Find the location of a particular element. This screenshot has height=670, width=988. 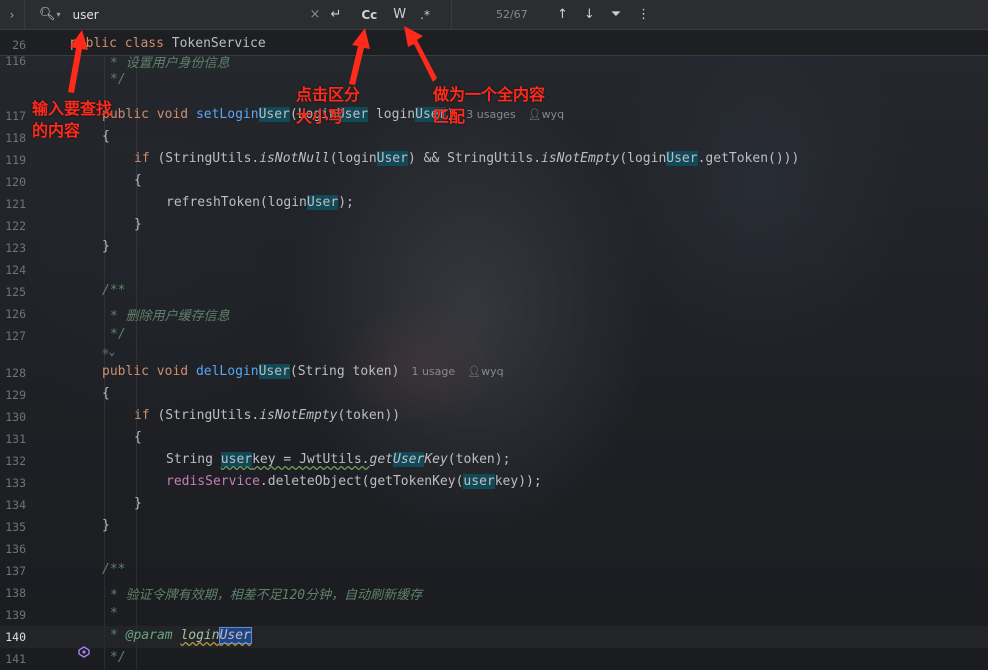

code-line: 129 { is located at coordinates (494, 395).